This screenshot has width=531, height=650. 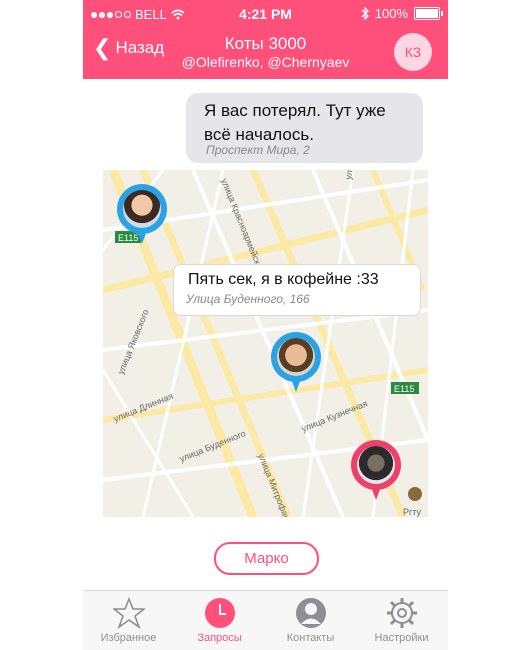 I want to click on street-label: улица Буденного, so click(x=212, y=446).